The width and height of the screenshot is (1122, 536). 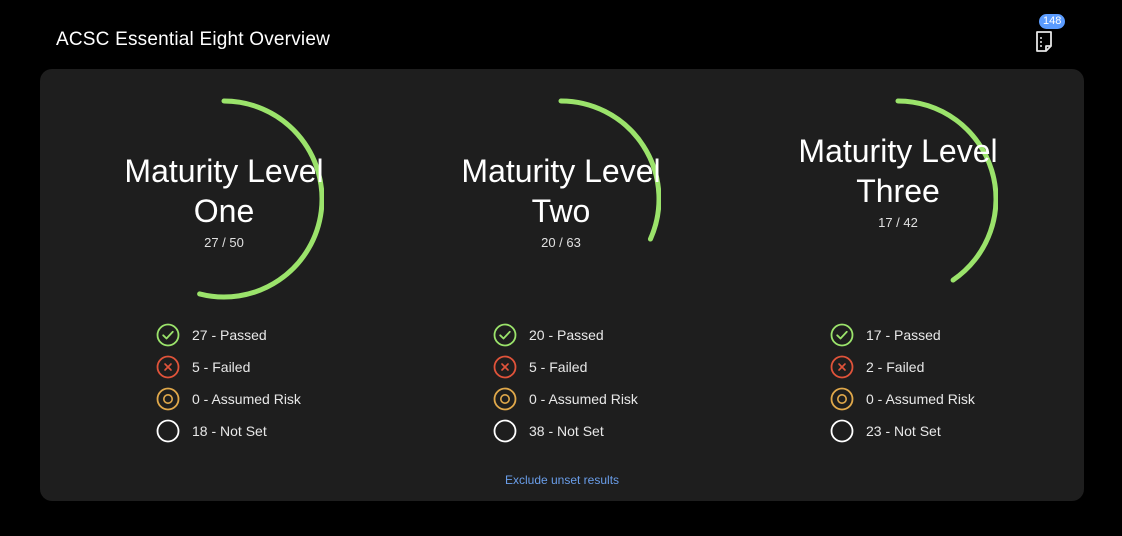 What do you see at coordinates (224, 242) in the screenshot?
I see `level-score: 27 / 50` at bounding box center [224, 242].